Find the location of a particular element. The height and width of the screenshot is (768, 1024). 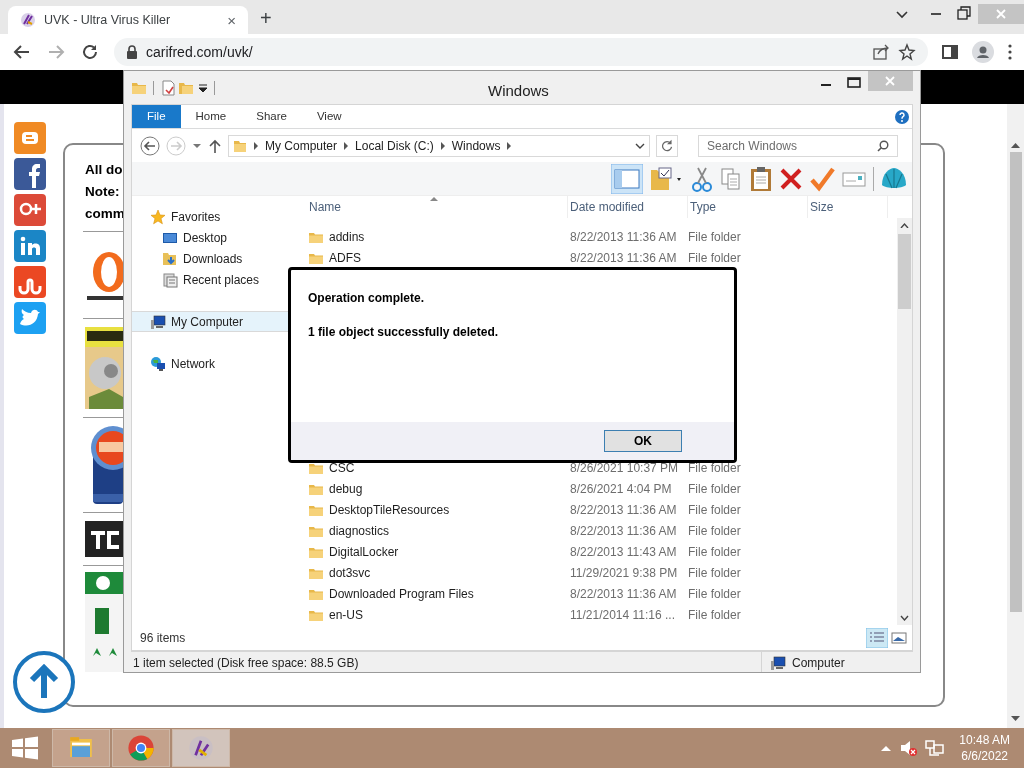

twitter-icon is located at coordinates (30, 318).